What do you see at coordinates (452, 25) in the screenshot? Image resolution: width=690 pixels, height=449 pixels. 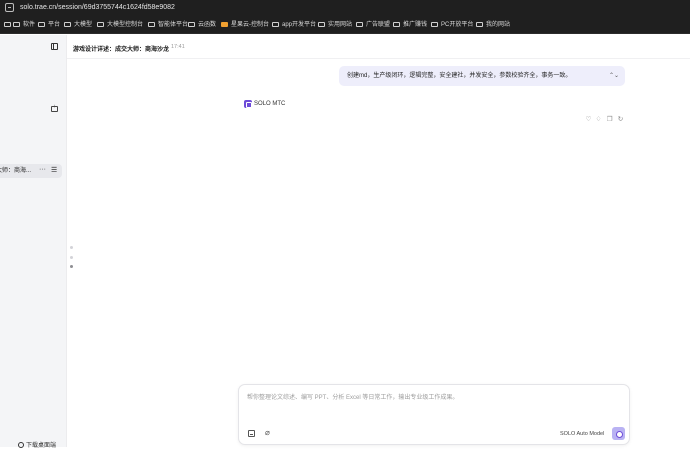 I see `bookmark-folder: PC开放平台` at bounding box center [452, 25].